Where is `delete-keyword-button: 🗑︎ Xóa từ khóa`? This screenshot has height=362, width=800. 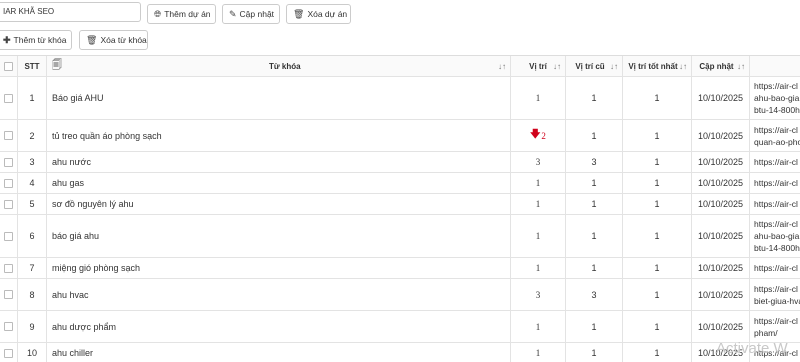
delete-keyword-button: 🗑︎ Xóa từ khóa is located at coordinates (113, 40).